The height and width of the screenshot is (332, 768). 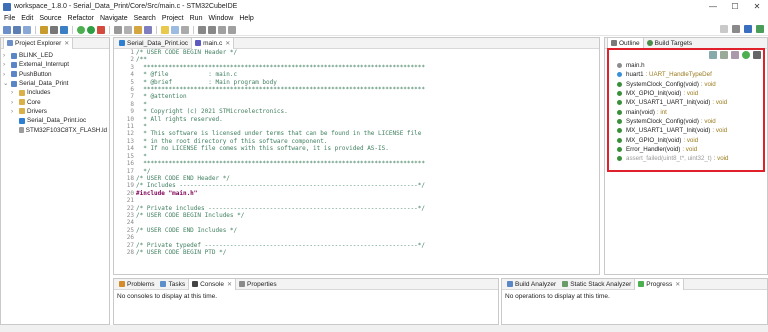 I want to click on outline-highlight-box, so click(x=686, y=110).